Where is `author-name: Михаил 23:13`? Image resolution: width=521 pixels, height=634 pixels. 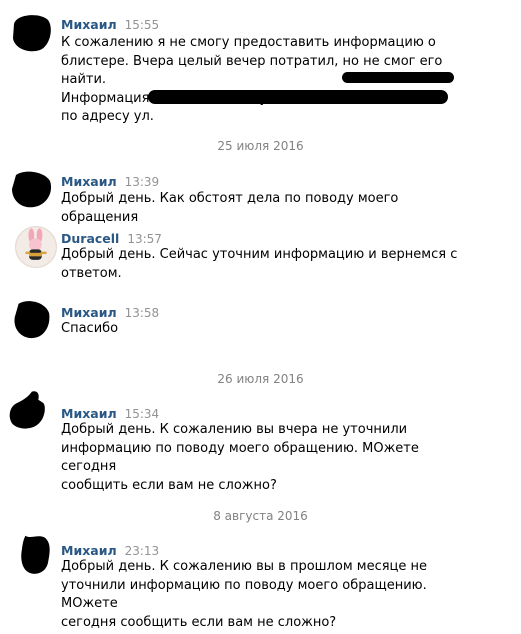
author-name: Михаил 23:13 is located at coordinates (110, 550).